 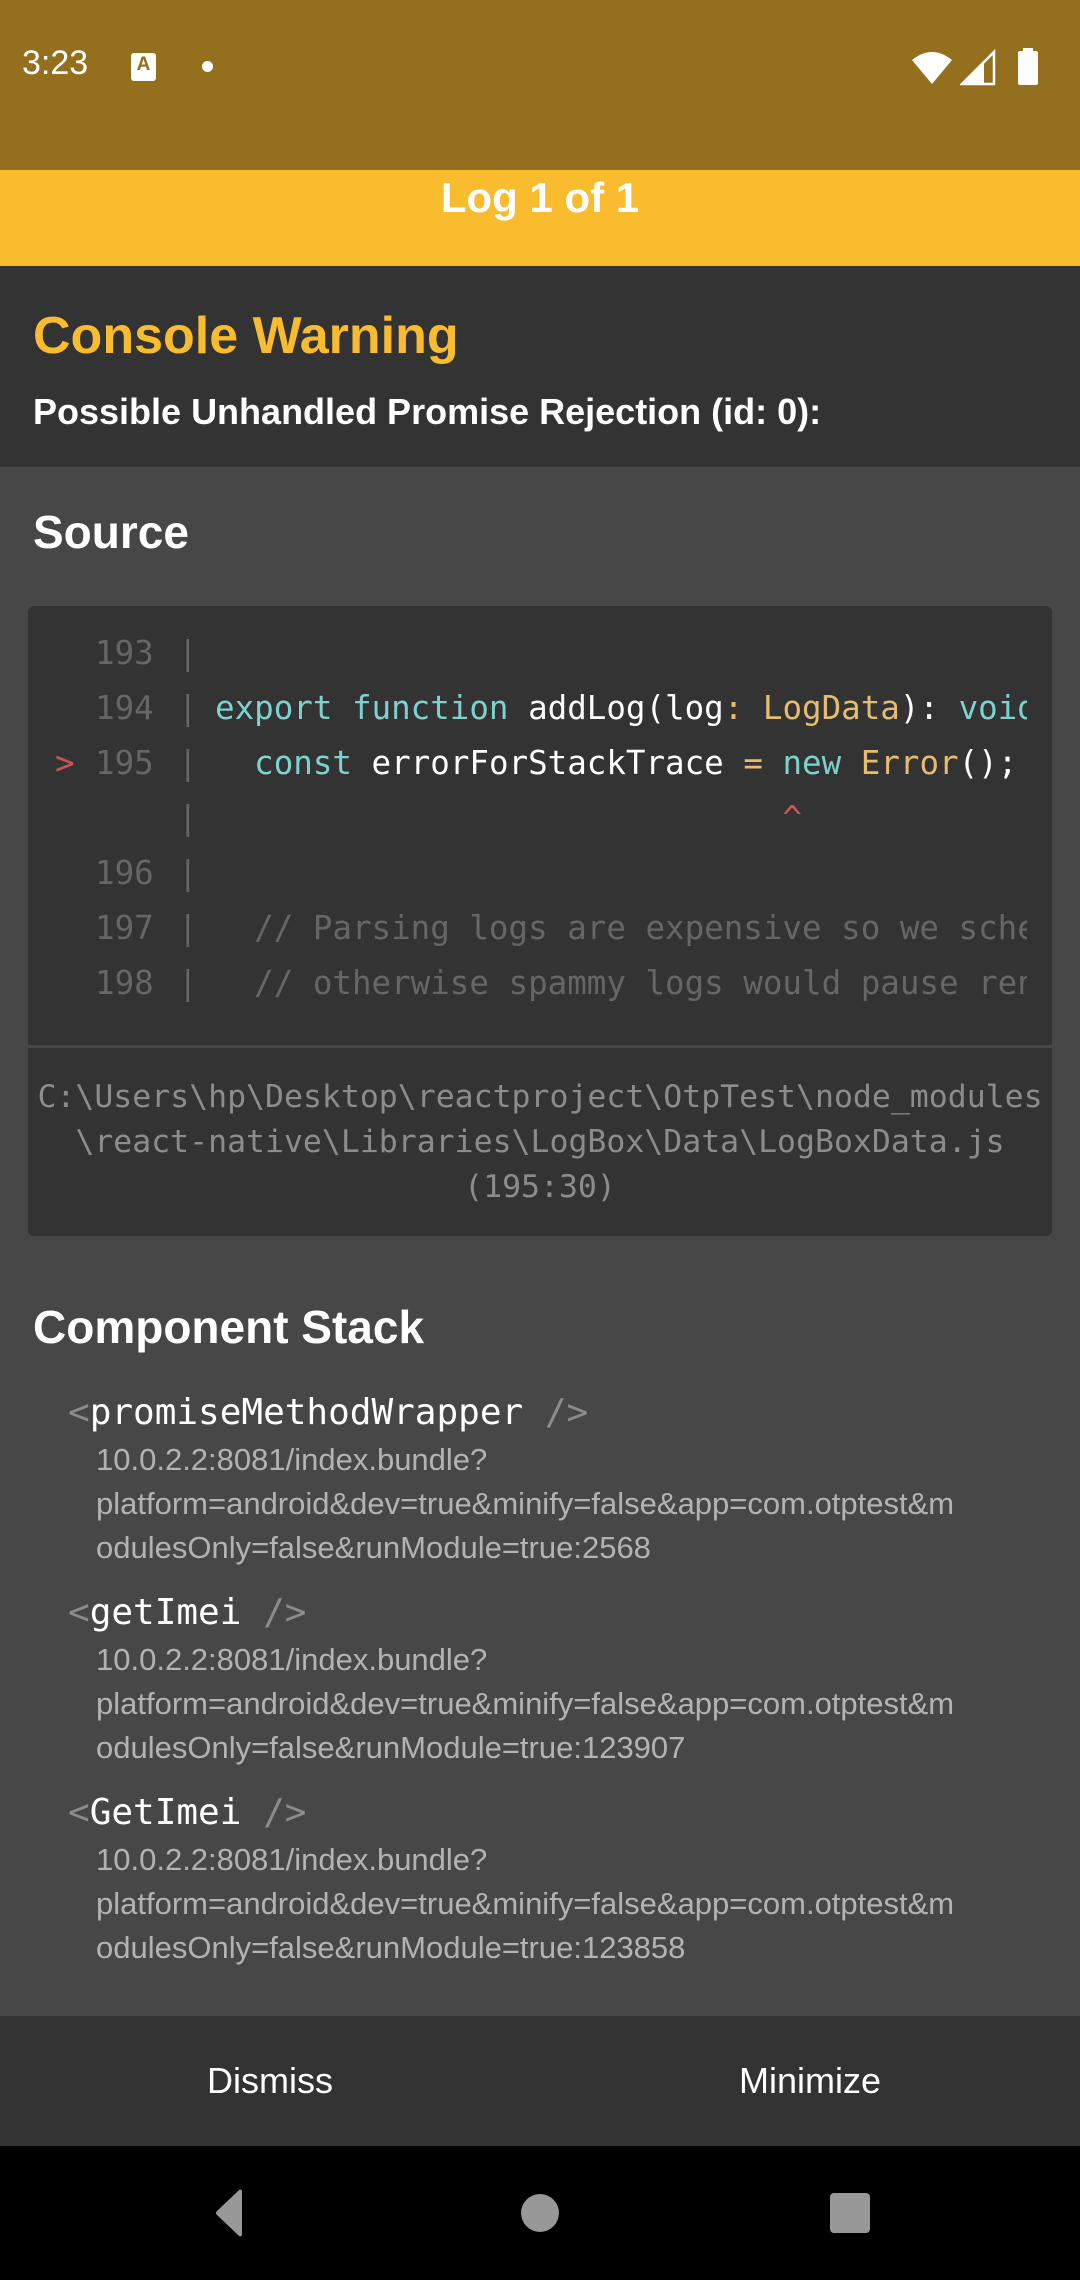 I want to click on log-counter: Log 1 of 1, so click(x=540, y=197).